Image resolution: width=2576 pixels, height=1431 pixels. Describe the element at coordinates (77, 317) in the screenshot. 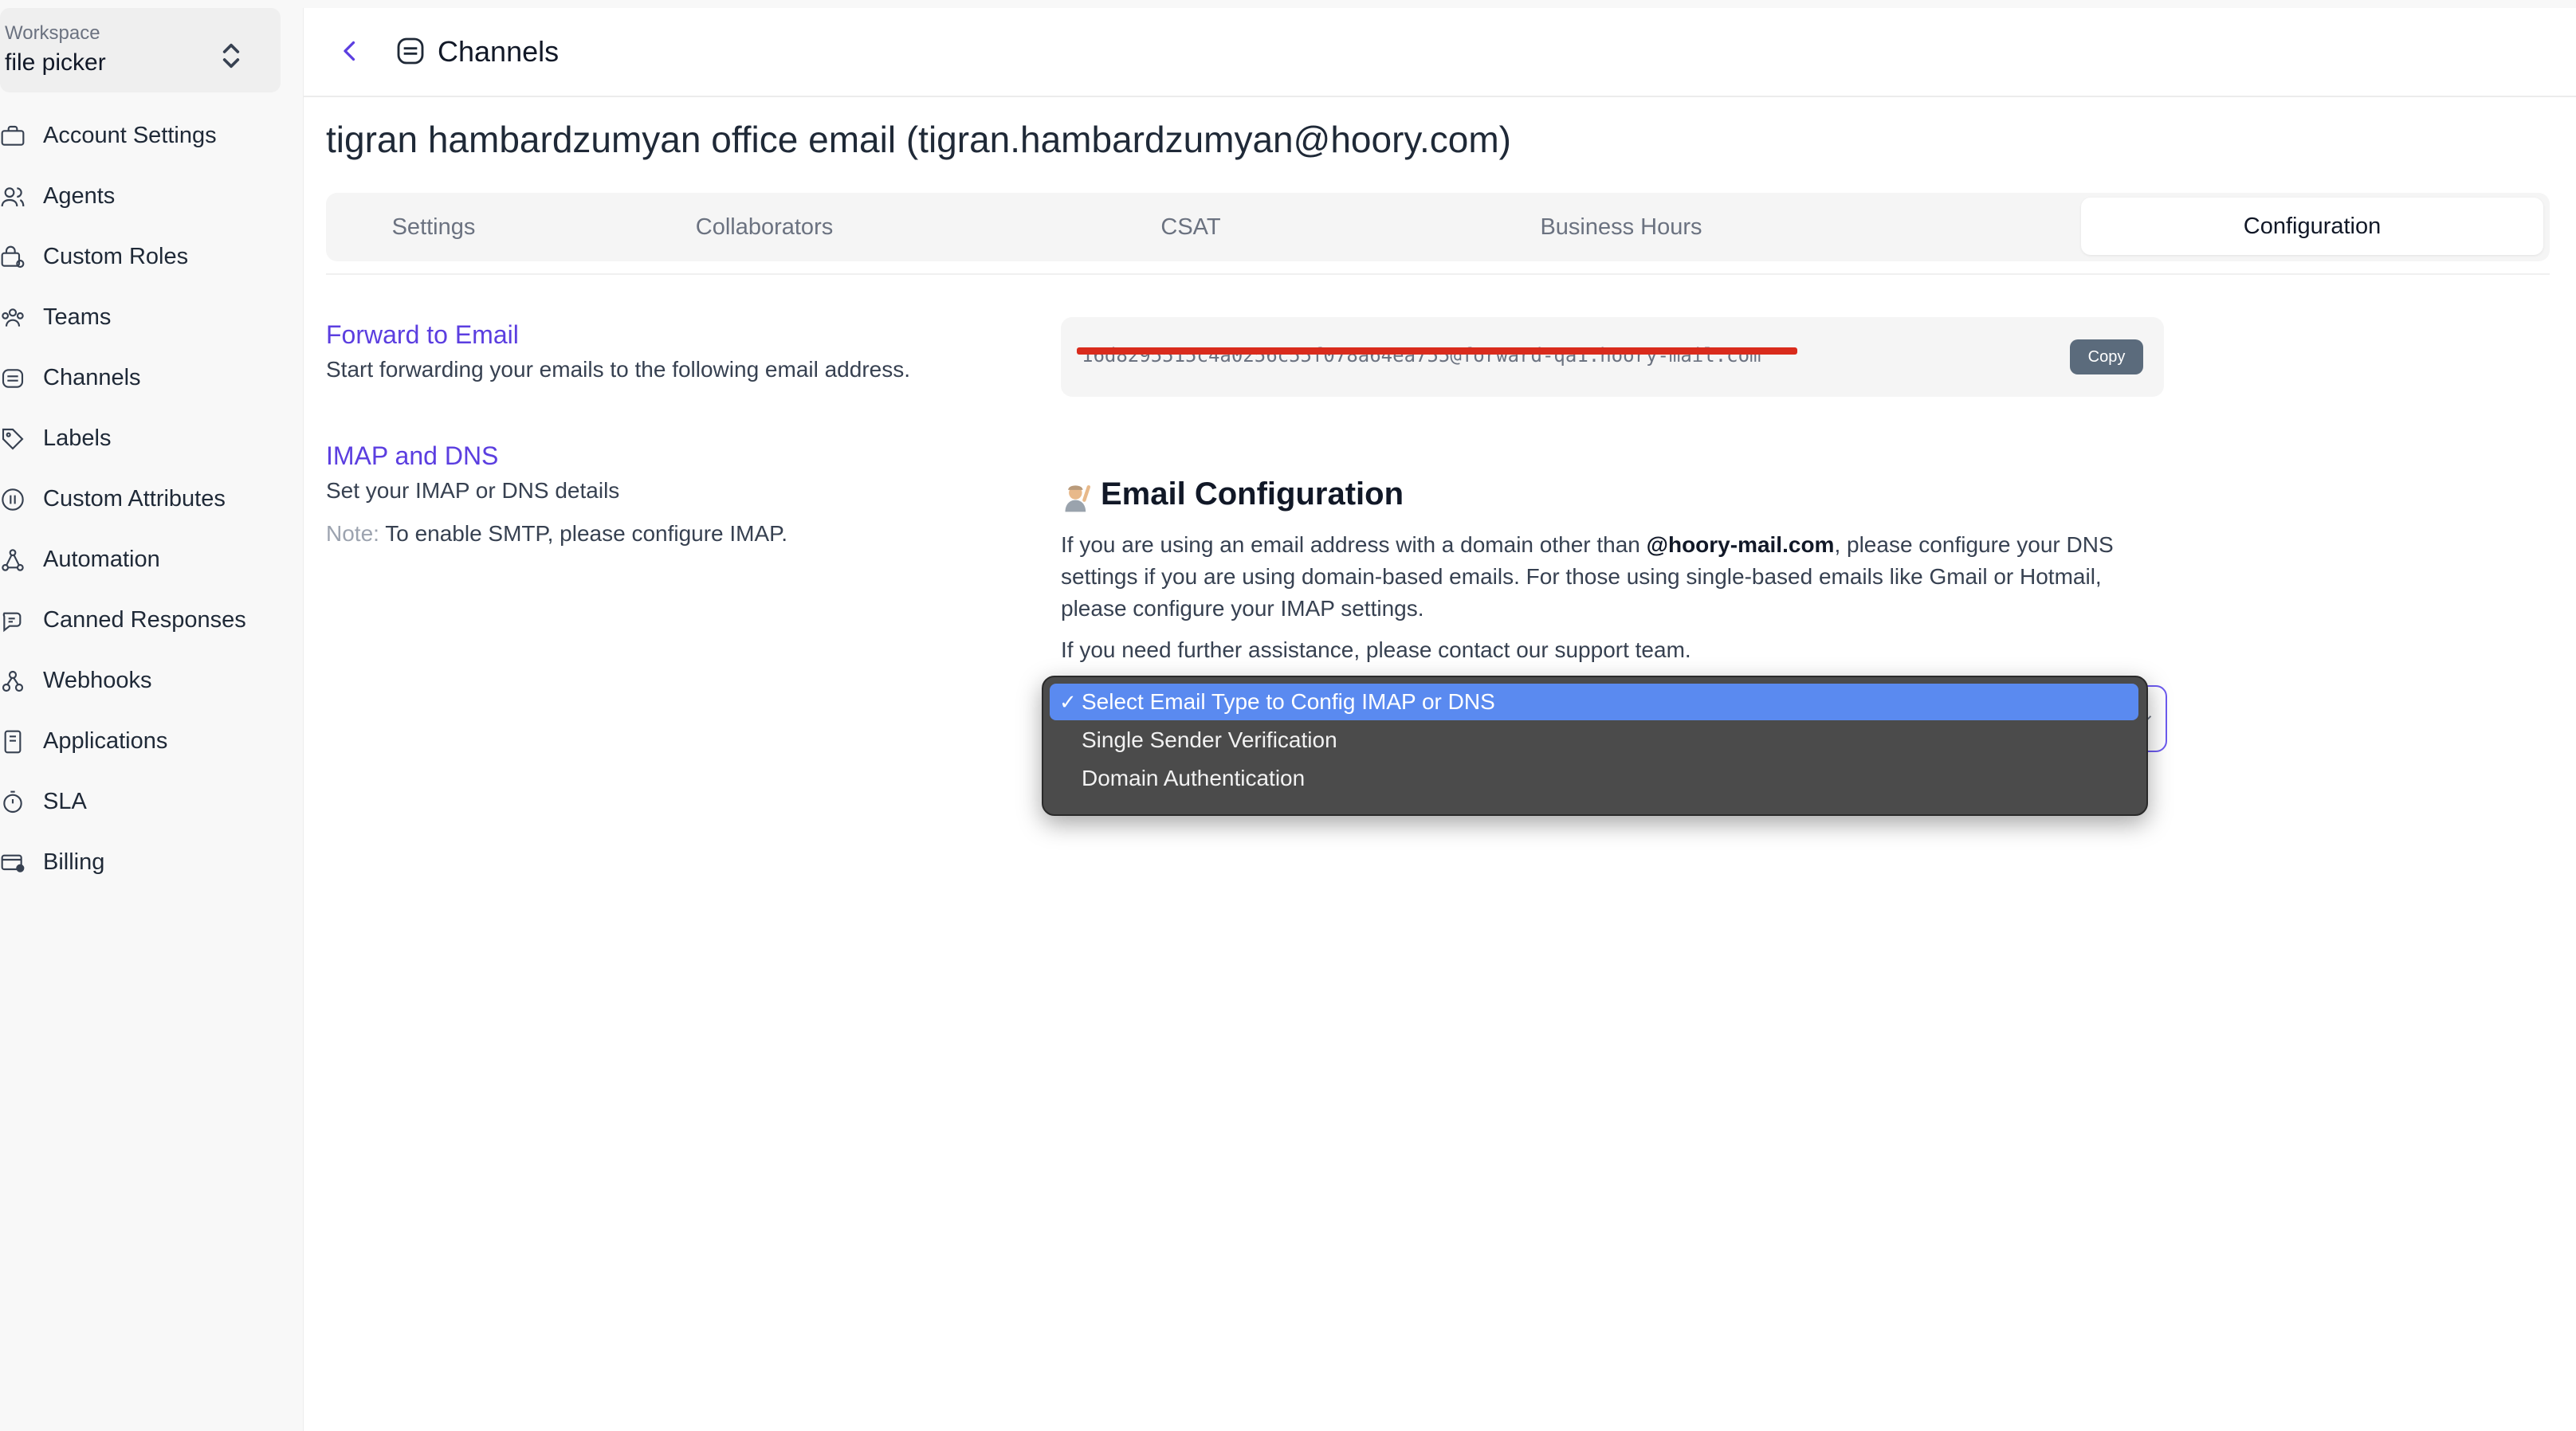

I see `sidebar-item-label: Teams` at that location.